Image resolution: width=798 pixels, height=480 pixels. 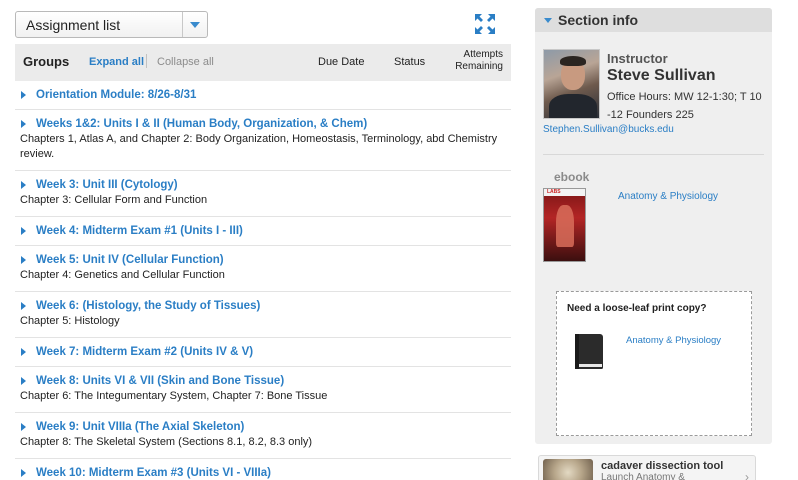 What do you see at coordinates (548, 20) in the screenshot?
I see `collapse-triangle-icon` at bounding box center [548, 20].